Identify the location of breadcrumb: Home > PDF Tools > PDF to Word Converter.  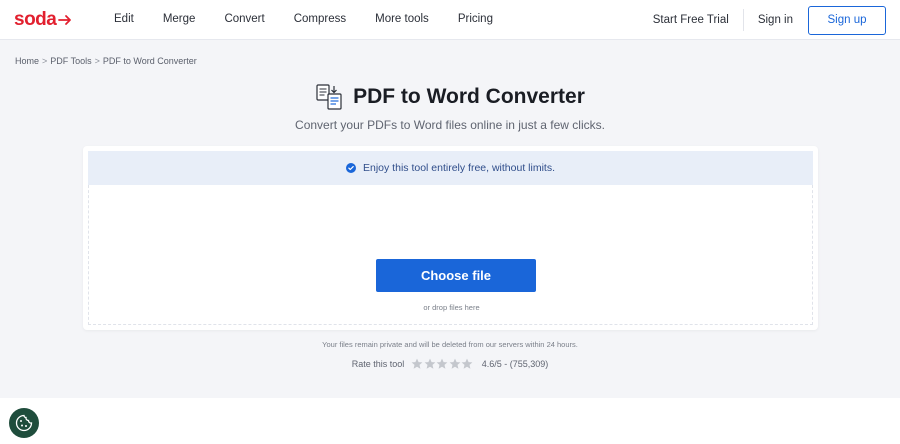
(106, 61).